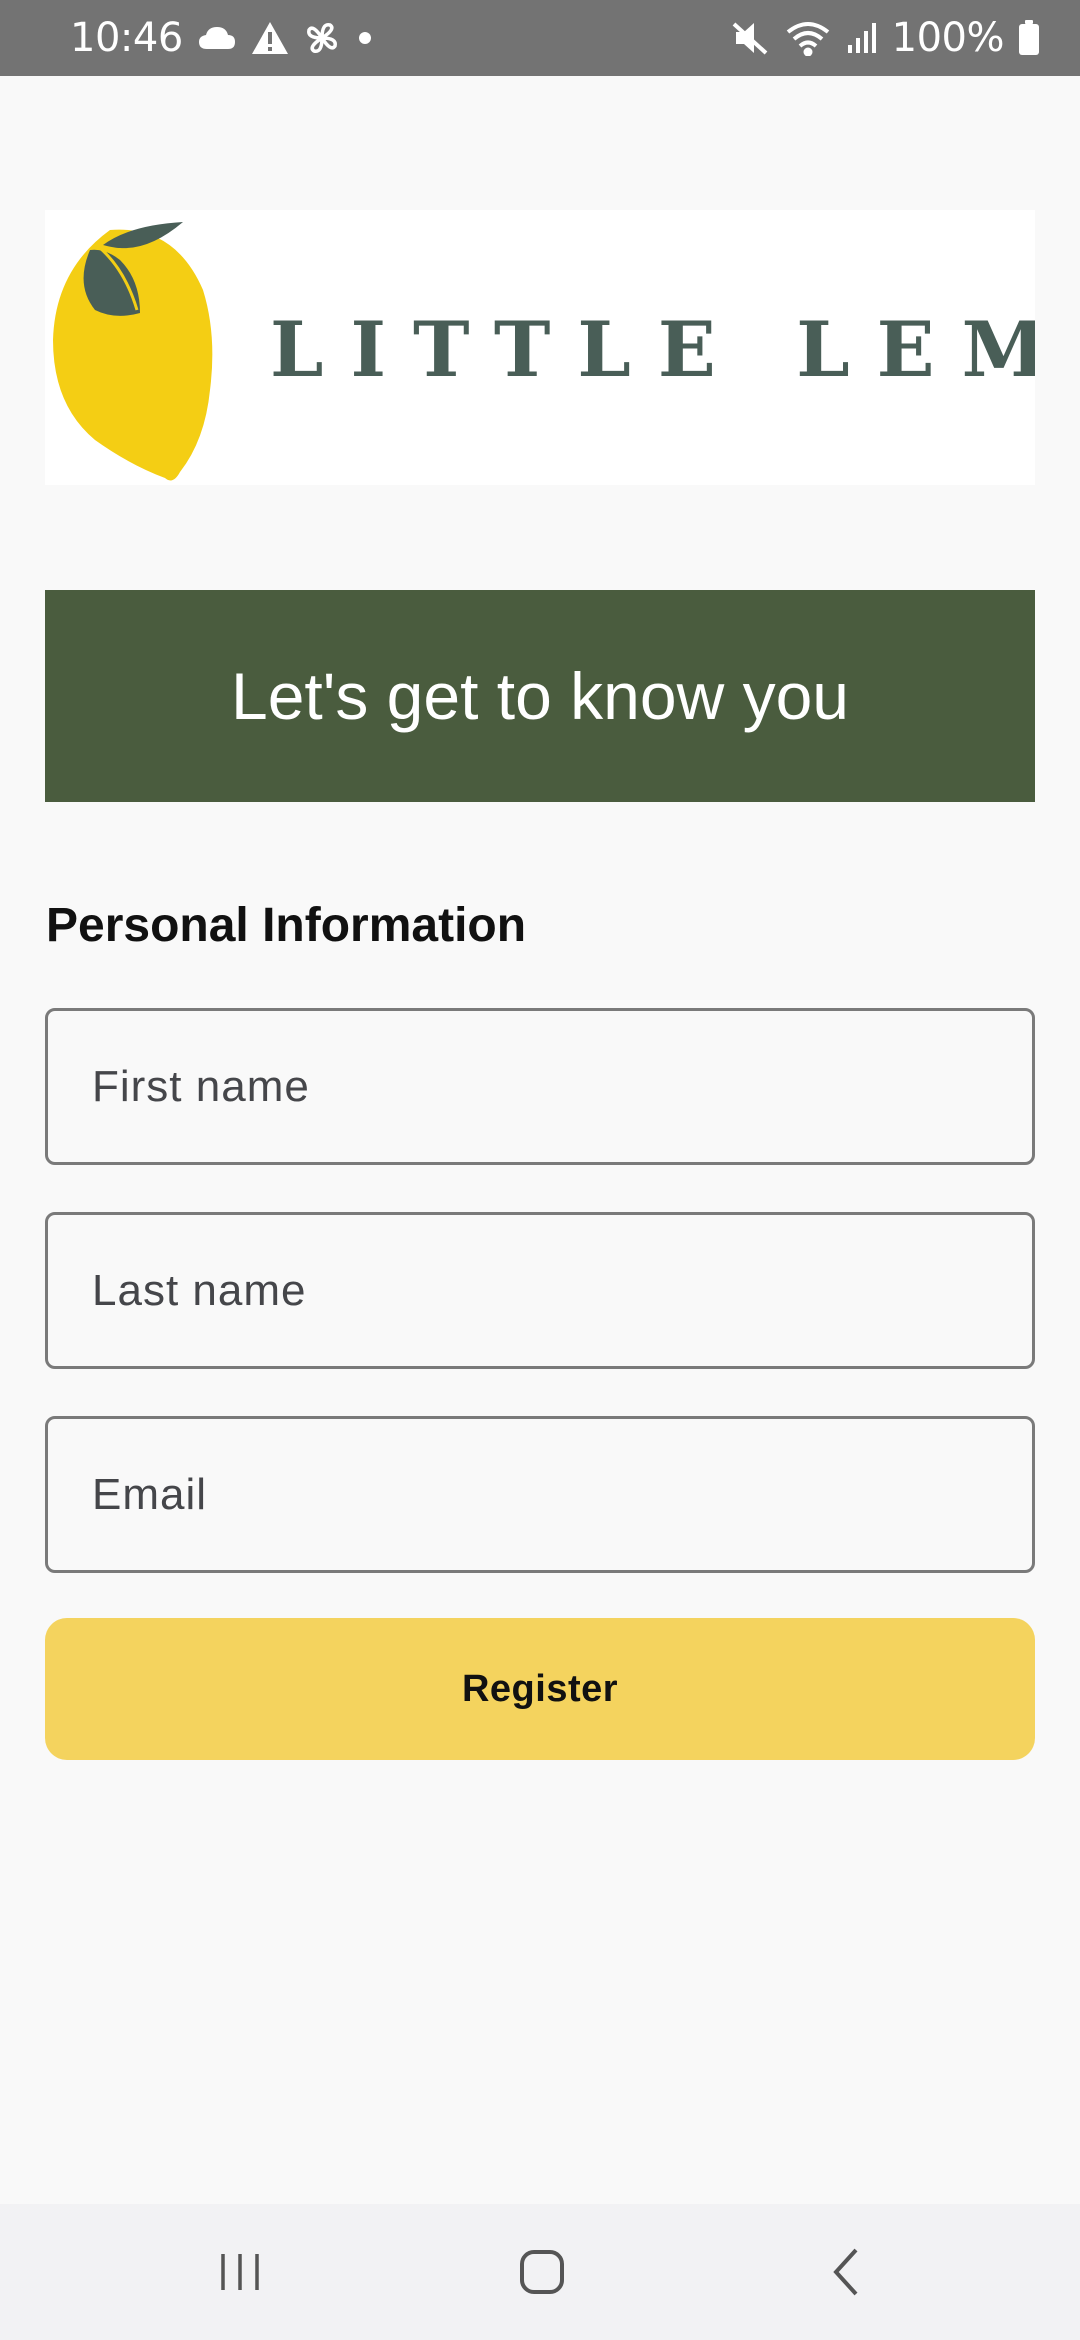 The height and width of the screenshot is (2340, 1080). Describe the element at coordinates (365, 38) in the screenshot. I see `dot-icon` at that location.